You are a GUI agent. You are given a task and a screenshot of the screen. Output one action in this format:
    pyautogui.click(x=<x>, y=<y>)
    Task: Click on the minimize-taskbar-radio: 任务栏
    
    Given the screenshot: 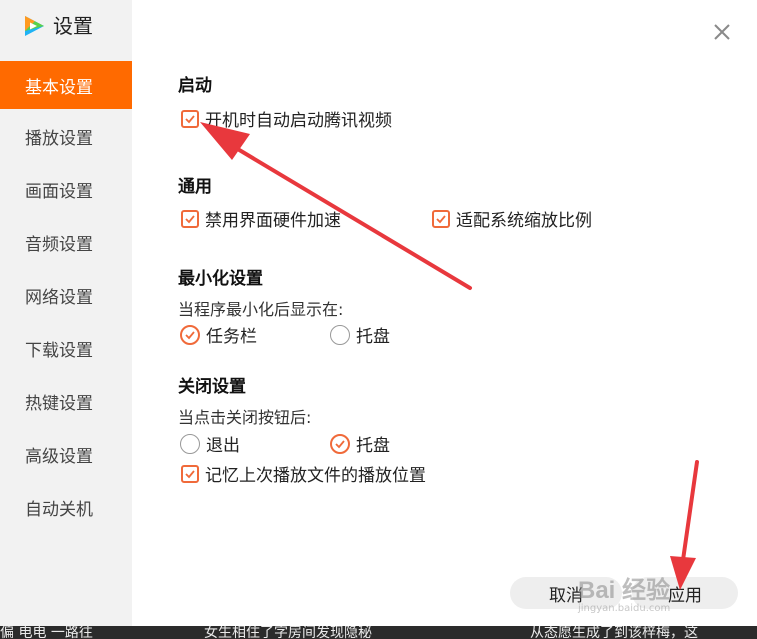 What is the action you would take?
    pyautogui.click(x=218, y=334)
    